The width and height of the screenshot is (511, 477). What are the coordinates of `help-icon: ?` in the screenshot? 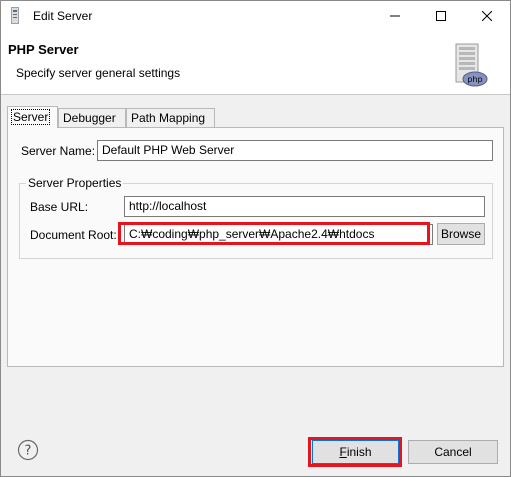 It's located at (28, 450).